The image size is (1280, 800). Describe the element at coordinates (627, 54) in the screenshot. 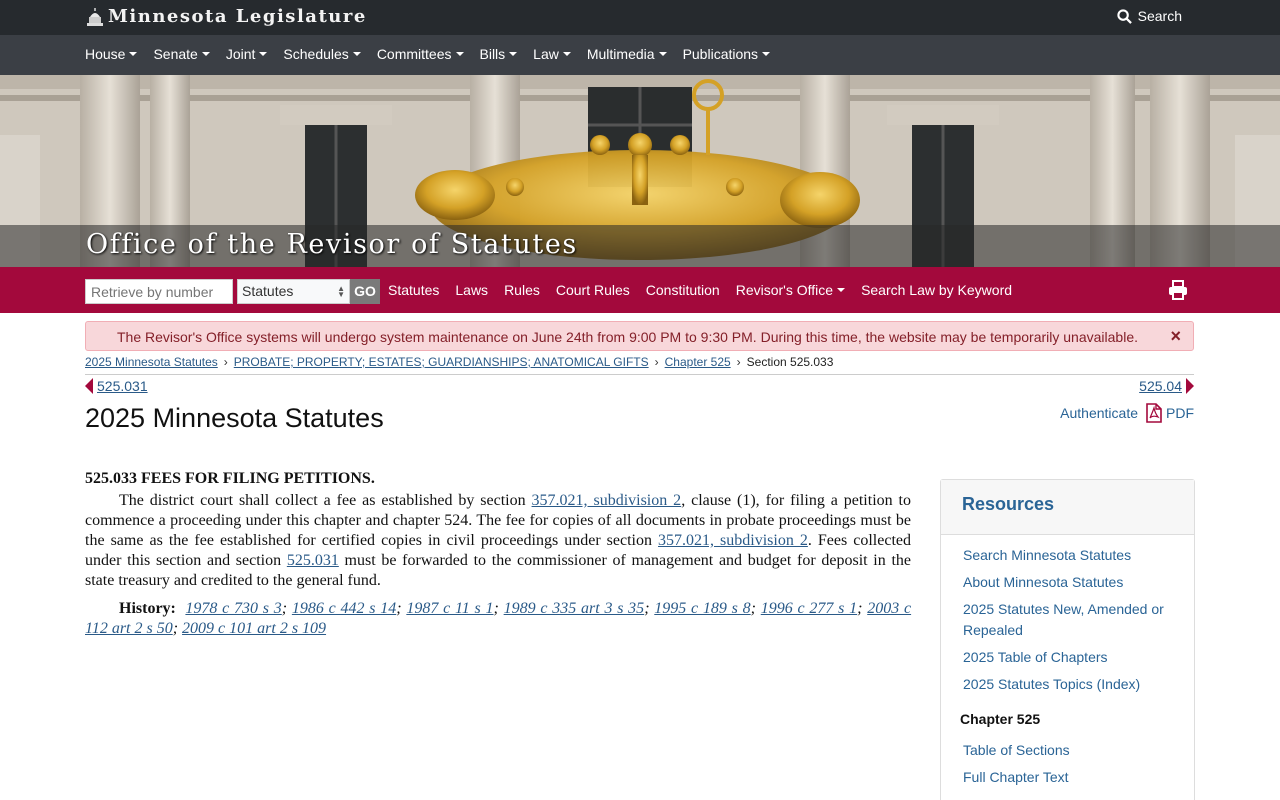

I see `nav-multimedia: Multimedia` at that location.